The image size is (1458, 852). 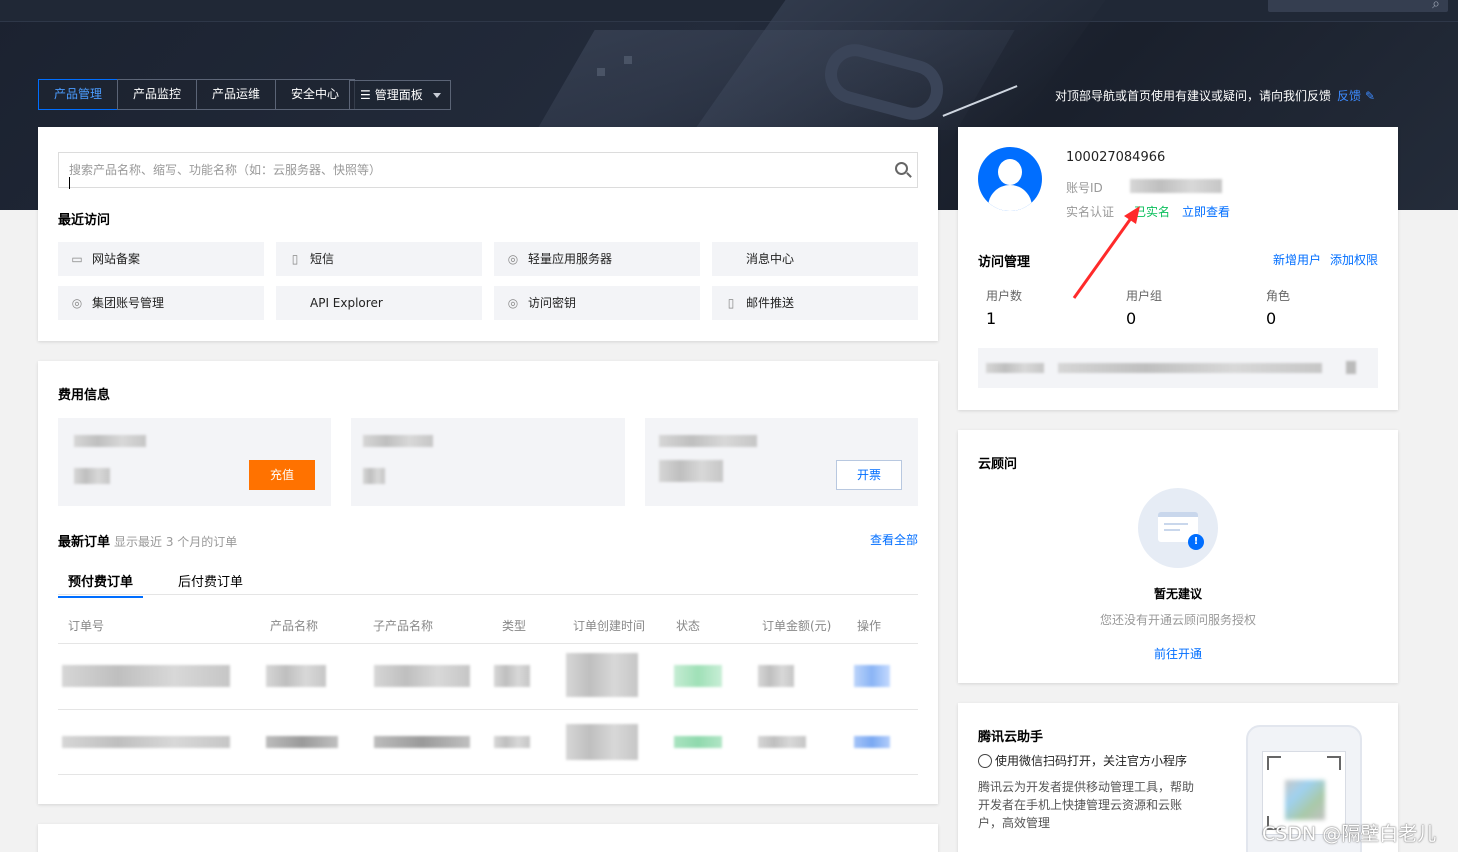 I want to click on col-amount: 订单金额(元), so click(x=797, y=626).